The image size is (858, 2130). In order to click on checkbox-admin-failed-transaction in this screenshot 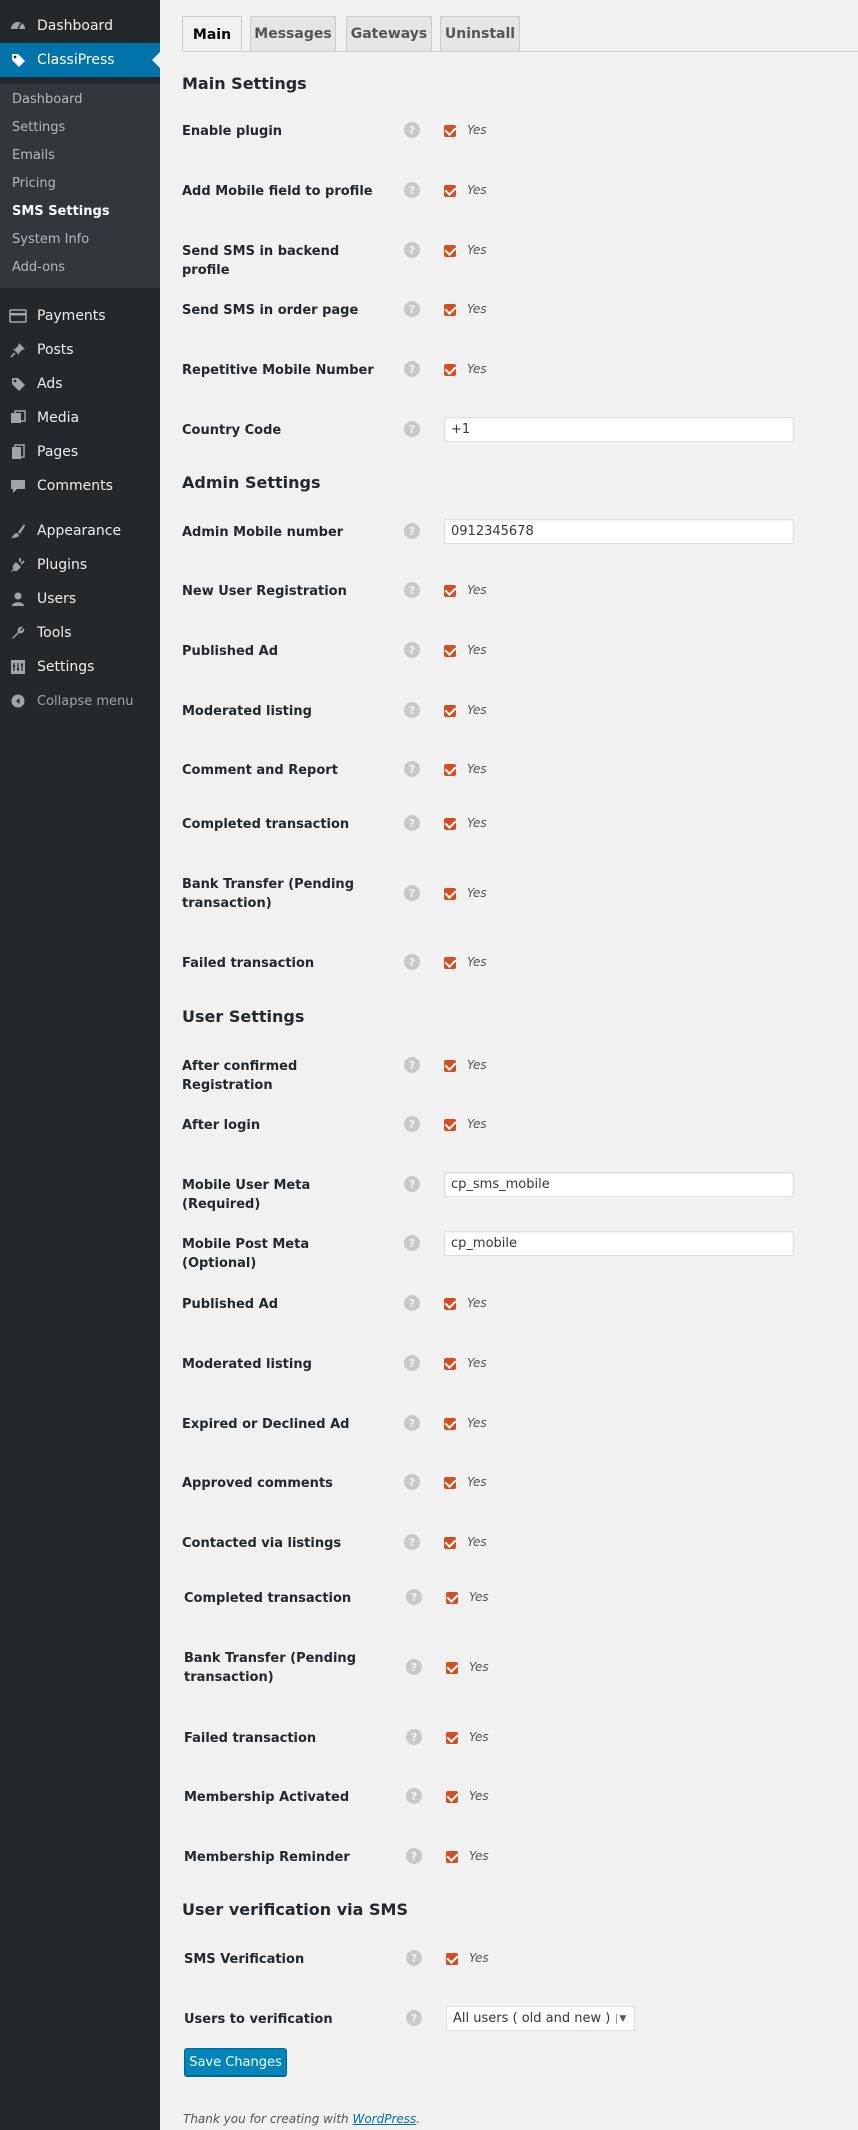, I will do `click(450, 963)`.